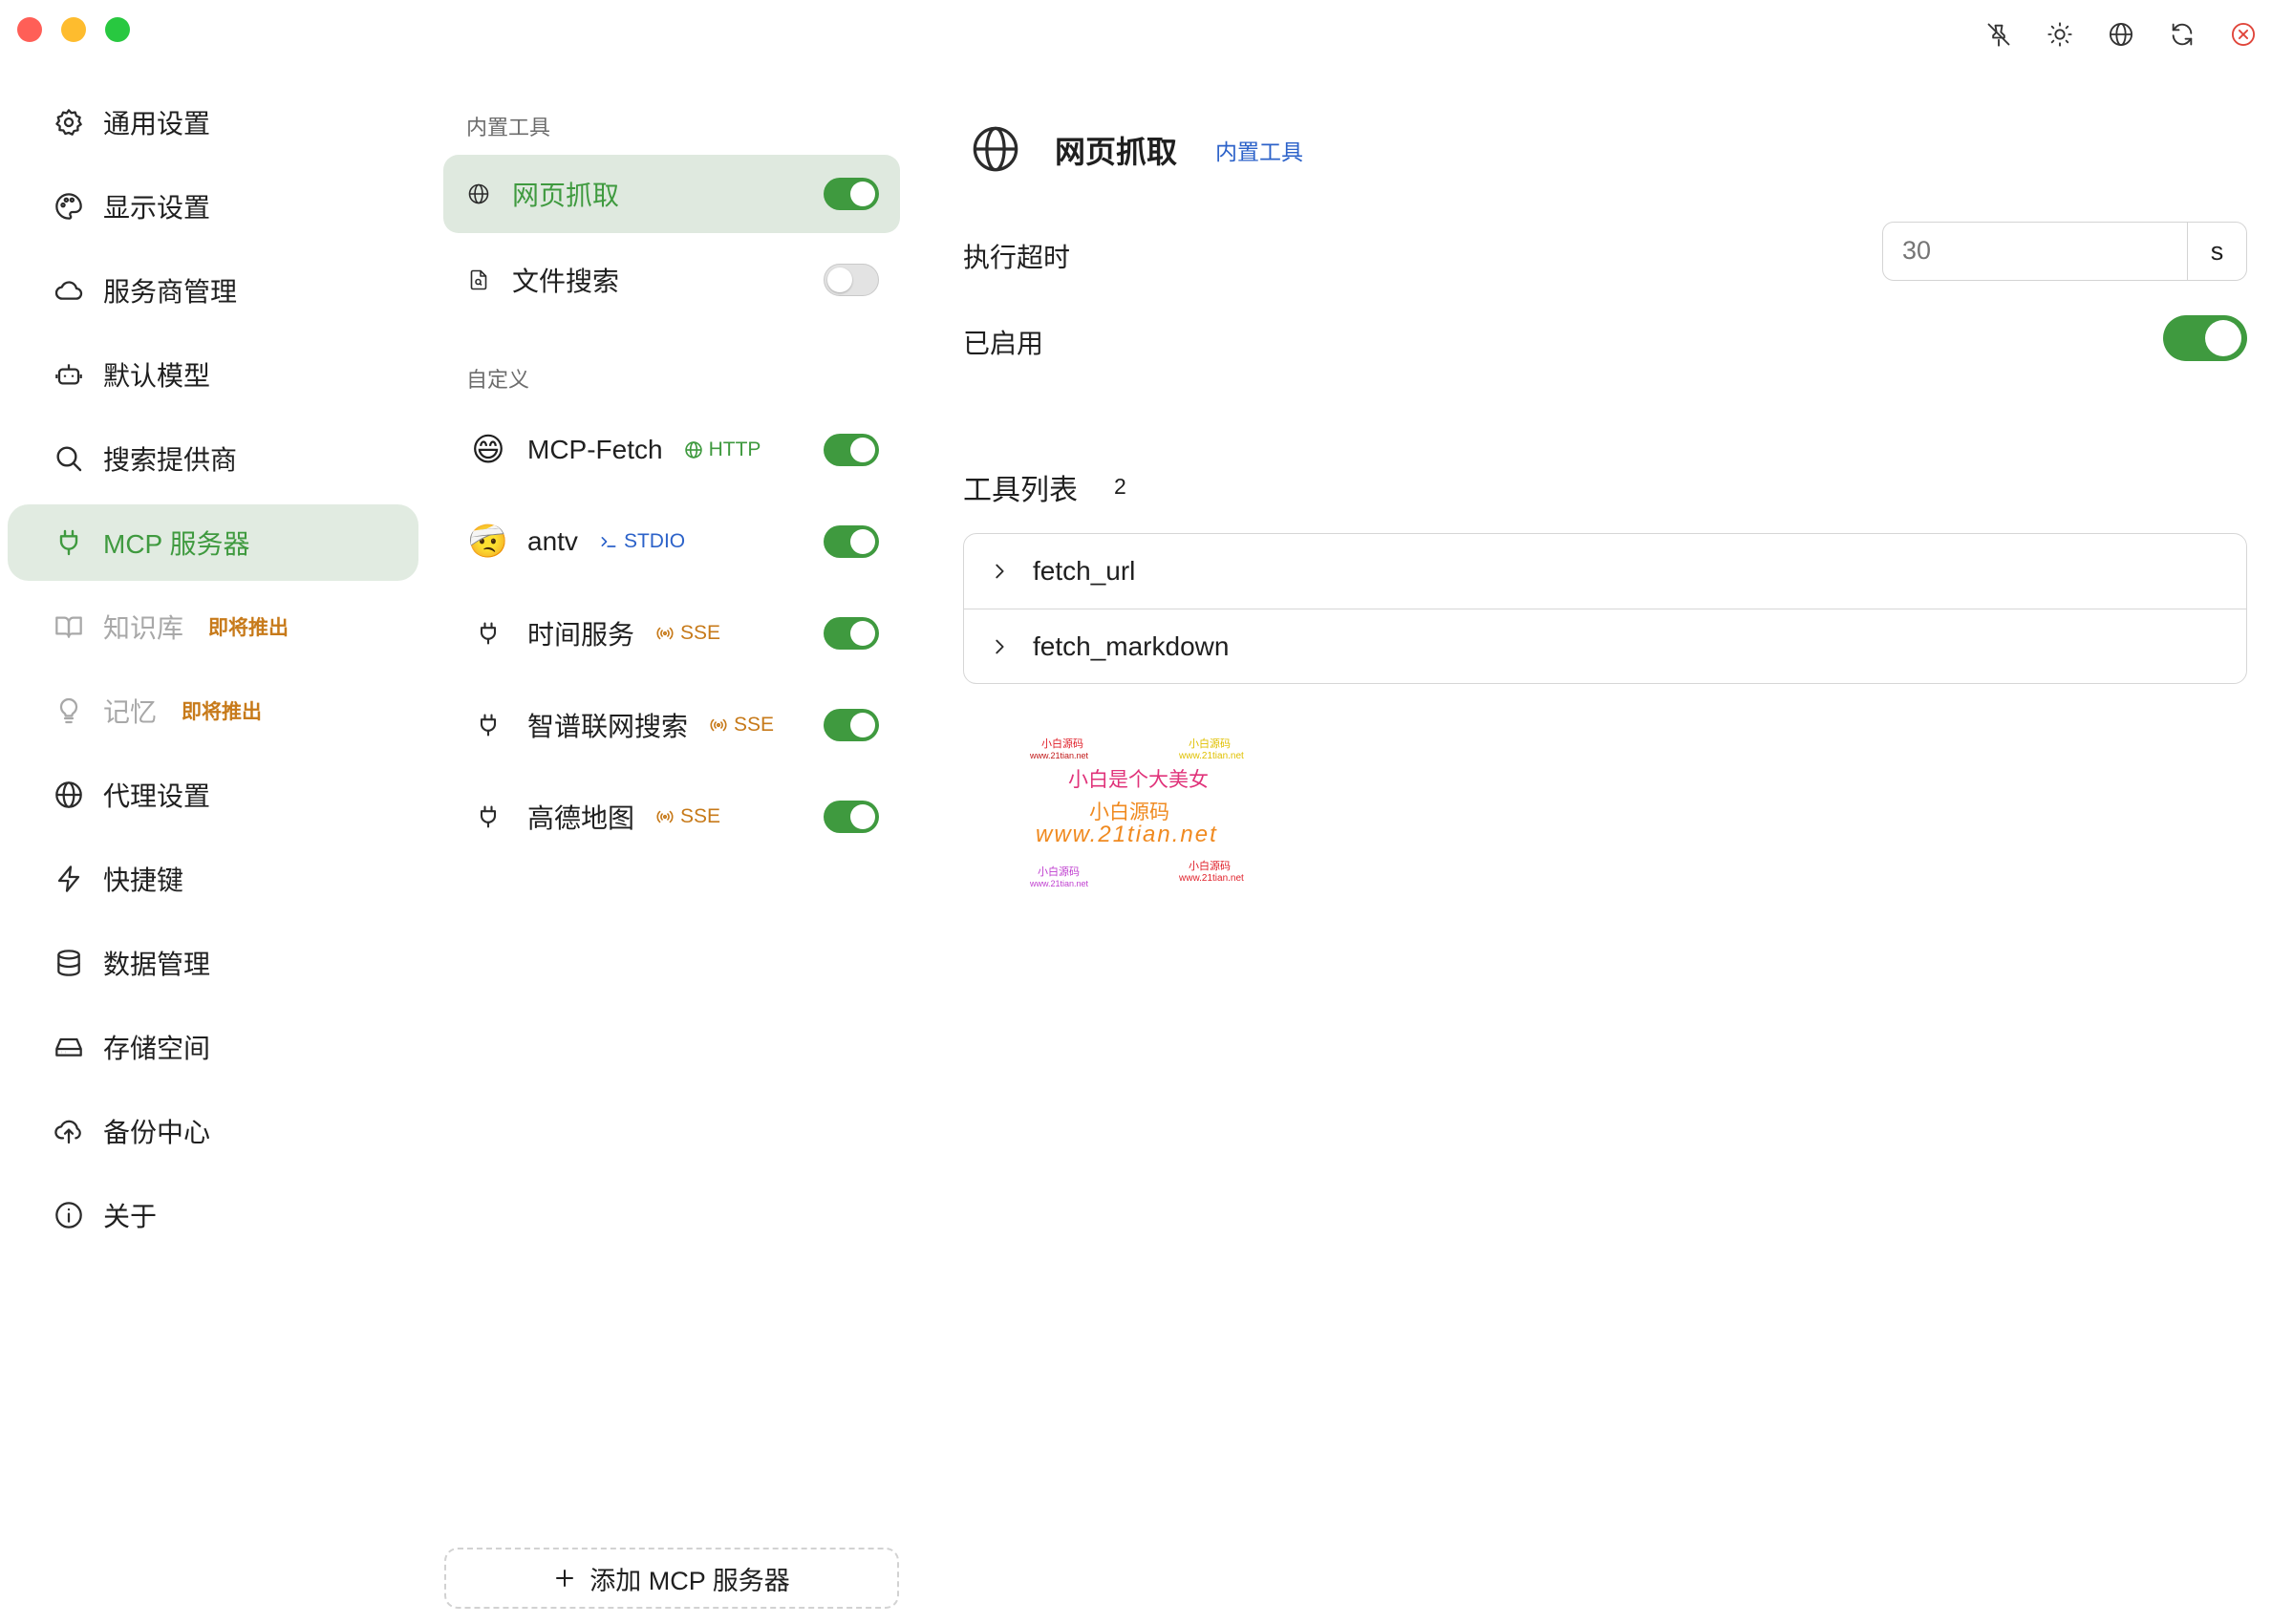  Describe the element at coordinates (73, 30) in the screenshot. I see `window-minimize-button` at that location.